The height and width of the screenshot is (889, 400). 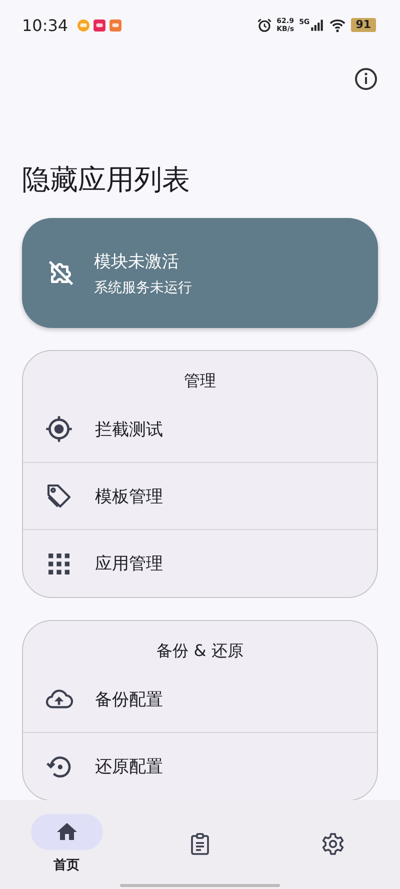 I want to click on puzzle-off-icon, so click(x=61, y=273).